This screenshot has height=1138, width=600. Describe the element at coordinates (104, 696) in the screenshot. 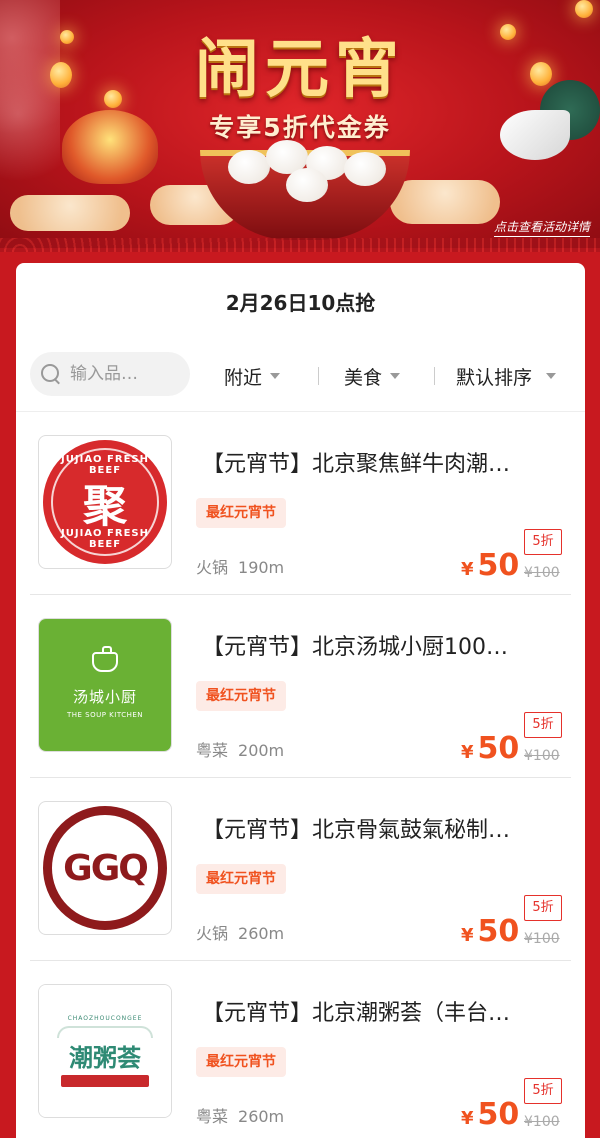

I see `logo-text-cn: 汤城小厨` at that location.